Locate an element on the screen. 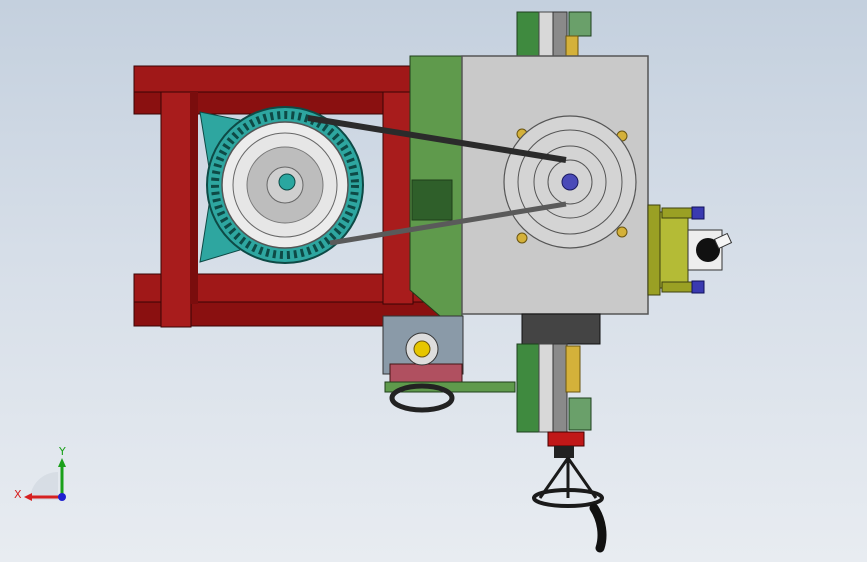 The width and height of the screenshot is (867, 562). clamp-screw-top is located at coordinates (683, 213).